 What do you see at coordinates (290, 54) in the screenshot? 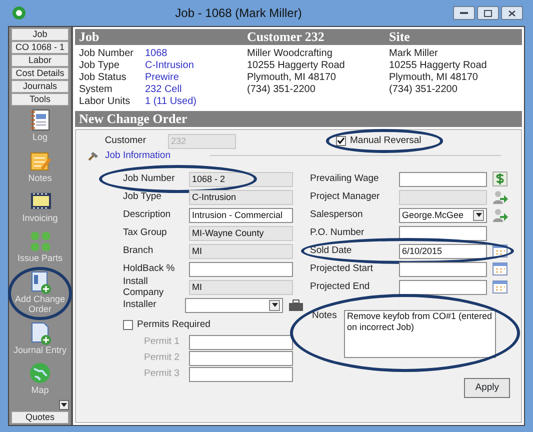
I see `address-line: Miller Woodcrafting` at bounding box center [290, 54].